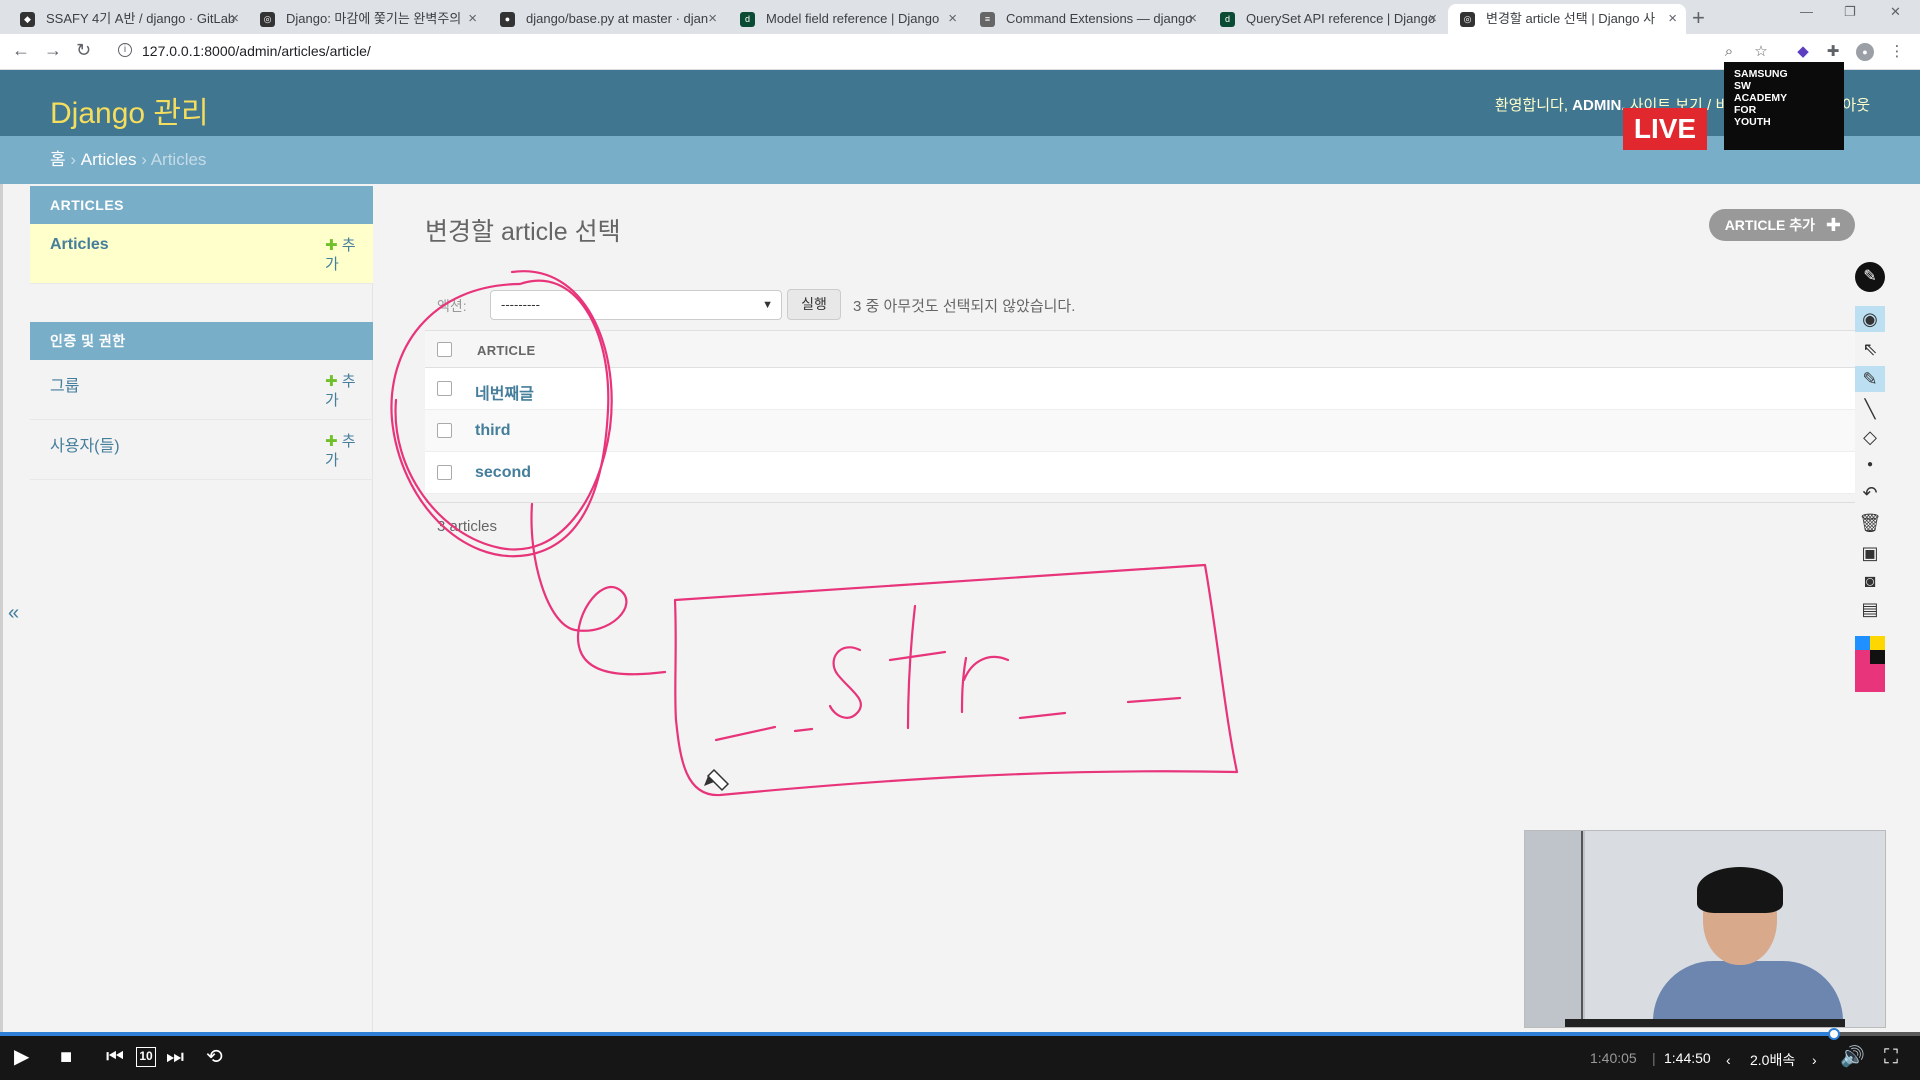 The width and height of the screenshot is (1920, 1080). I want to click on next-icon: ⏭, so click(175, 1057).